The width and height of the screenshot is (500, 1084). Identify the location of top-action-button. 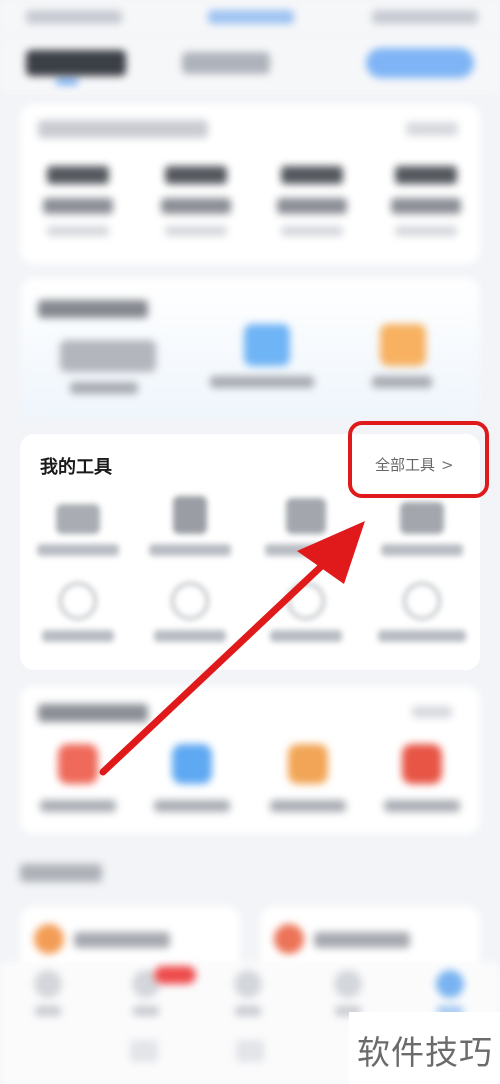
(420, 63).